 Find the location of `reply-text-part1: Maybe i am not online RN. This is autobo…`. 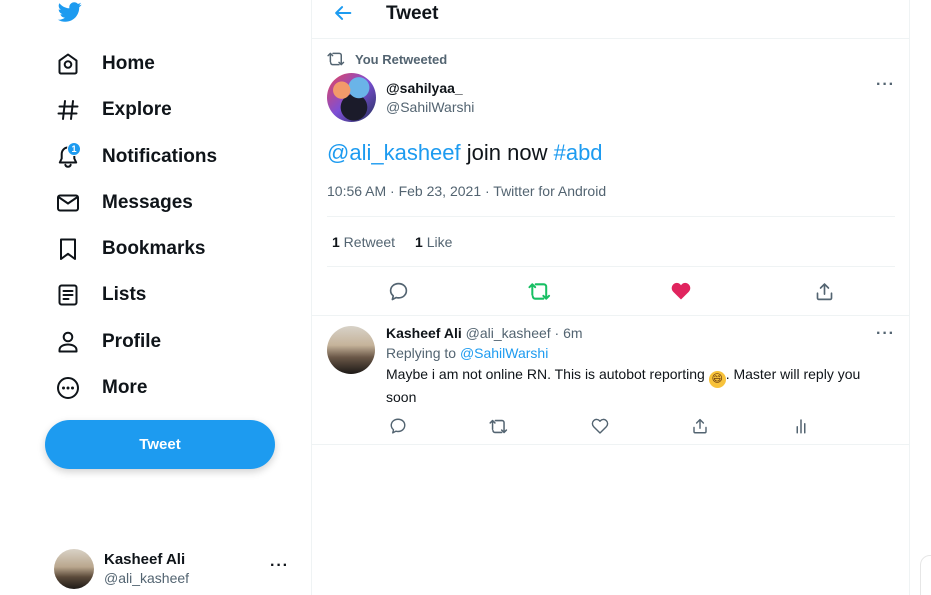

reply-text-part1: Maybe i am not online RN. This is autobo… is located at coordinates (547, 374).